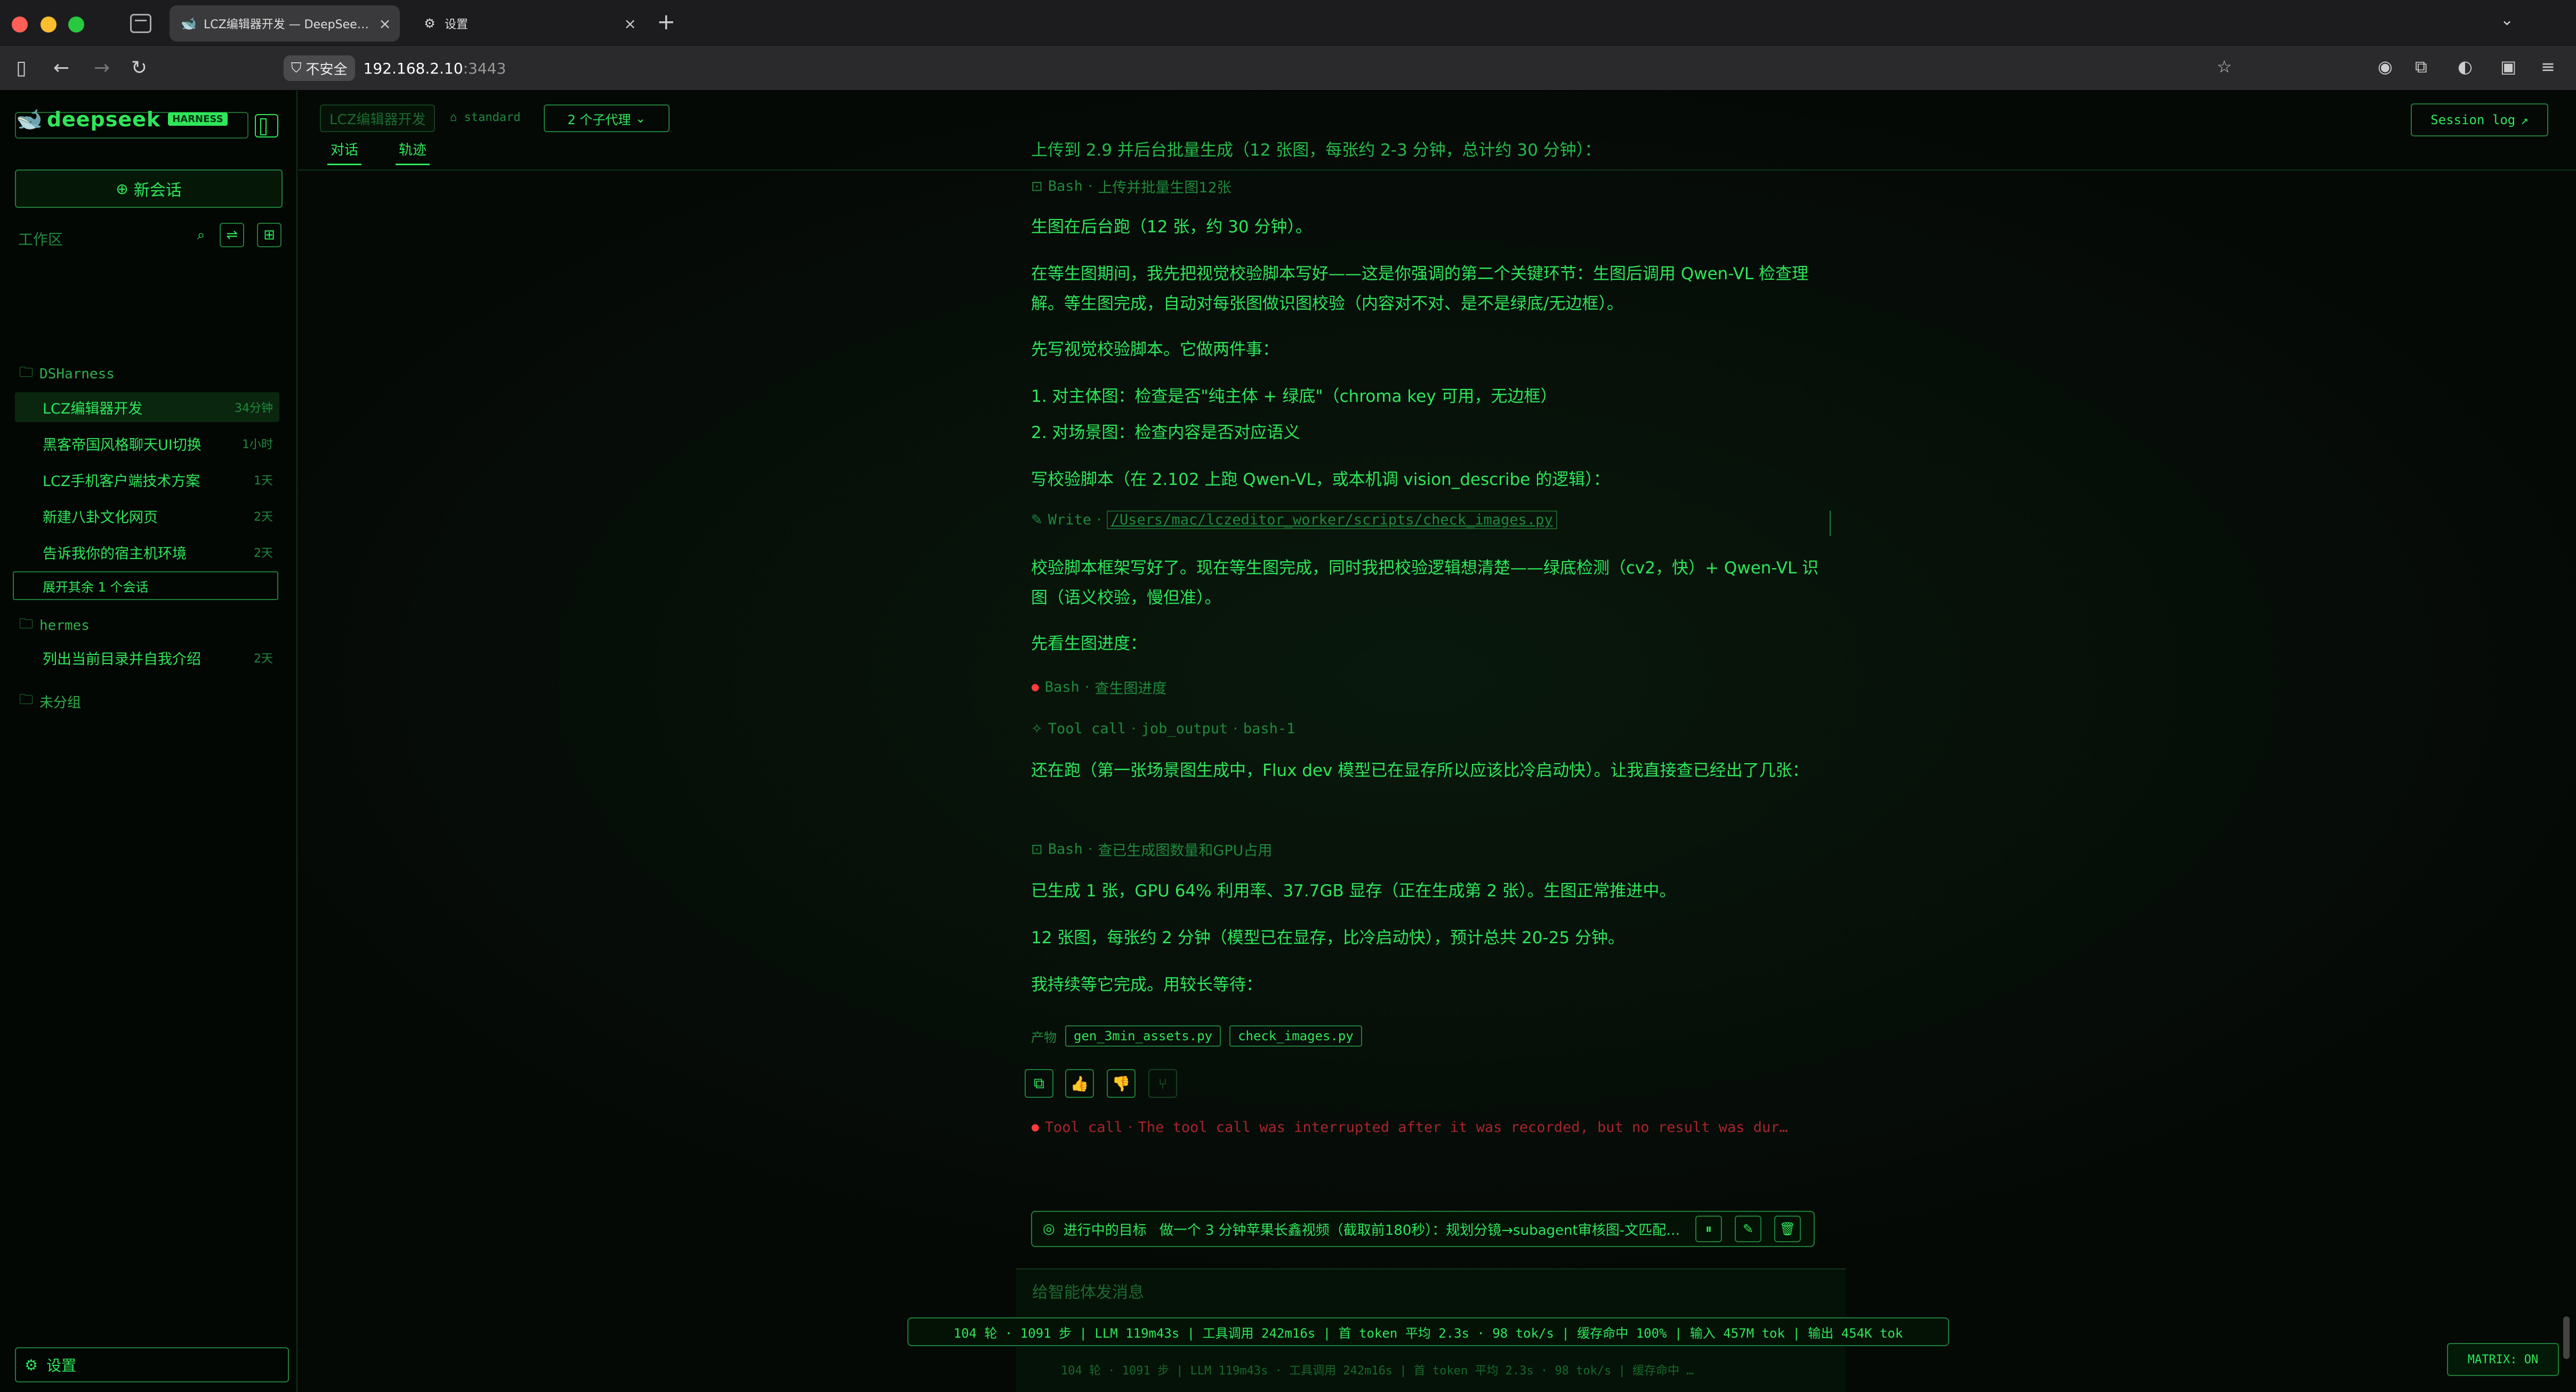 This screenshot has height=1392, width=2576. Describe the element at coordinates (152, 1364) in the screenshot. I see `settings-button: ⚙ 设置` at that location.